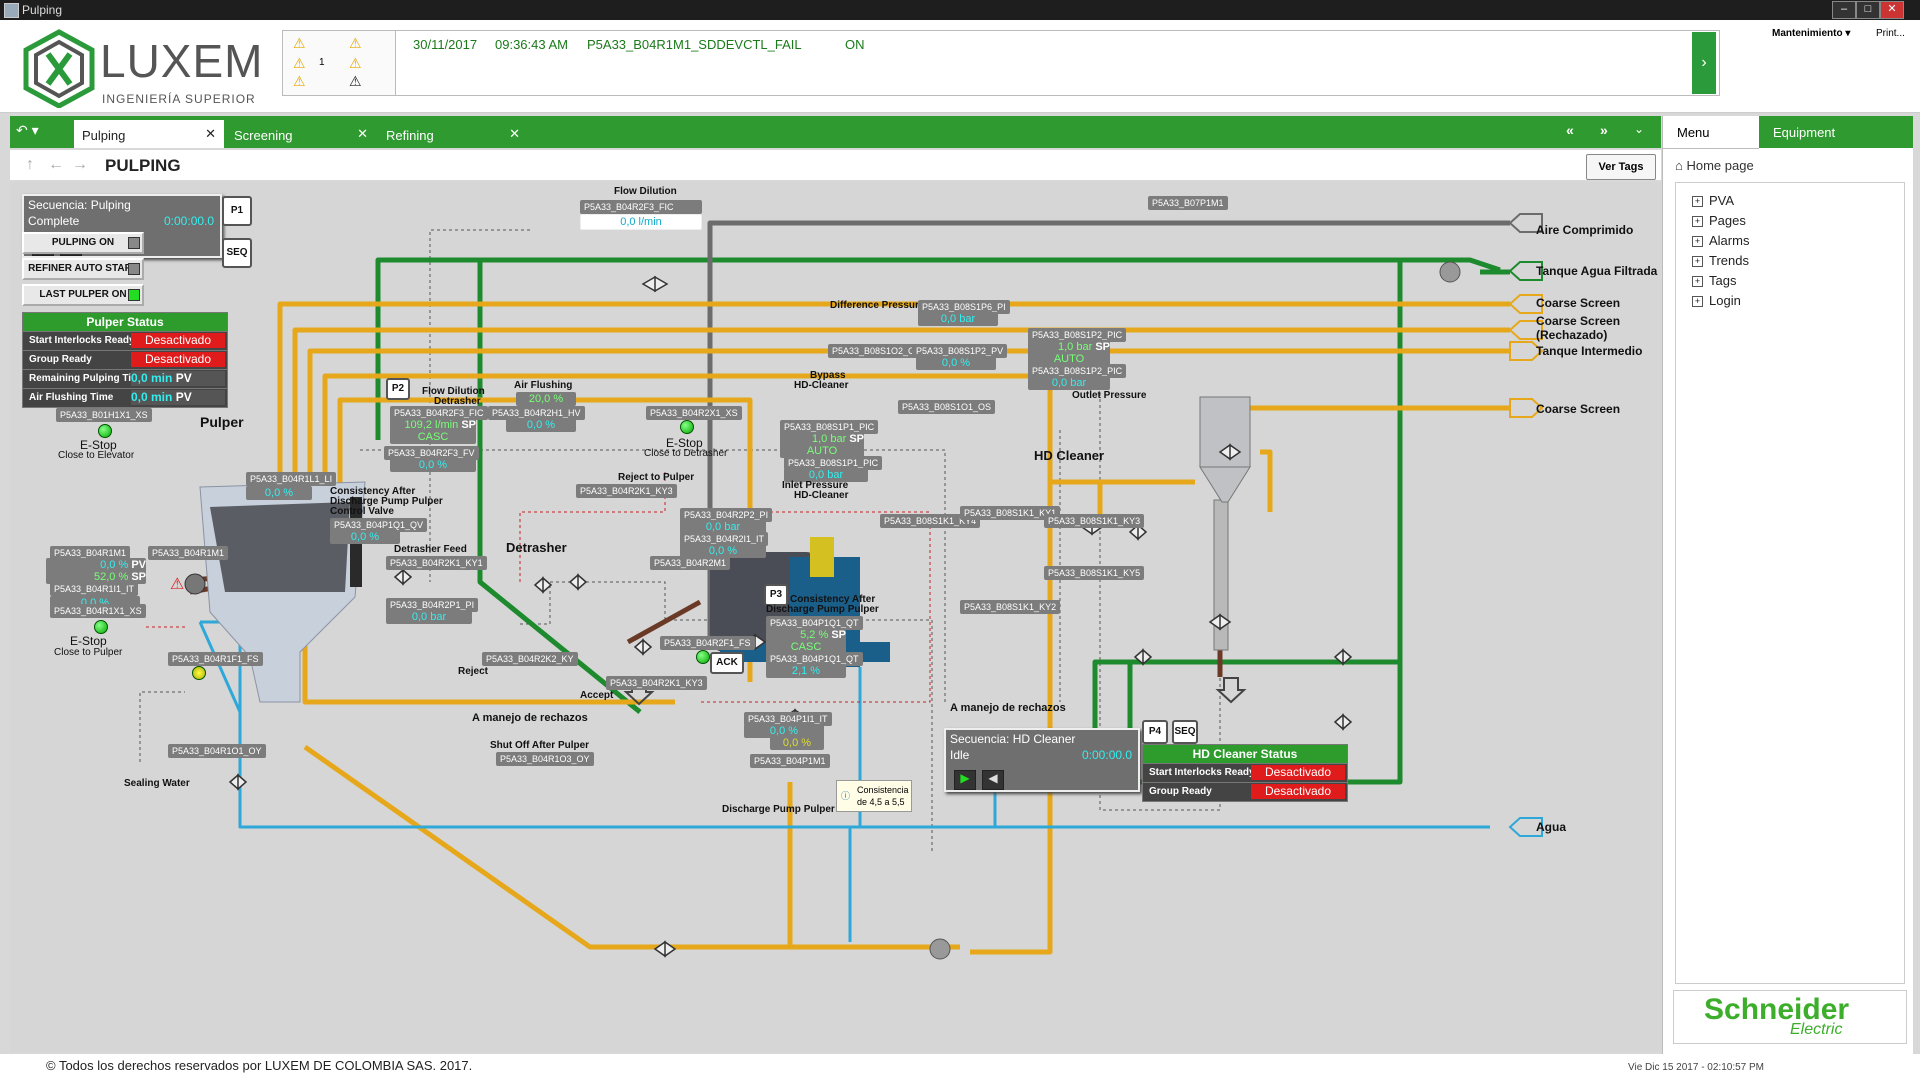  What do you see at coordinates (217, 751) in the screenshot?
I see `tag: P5A33_B04R1O1_OY` at bounding box center [217, 751].